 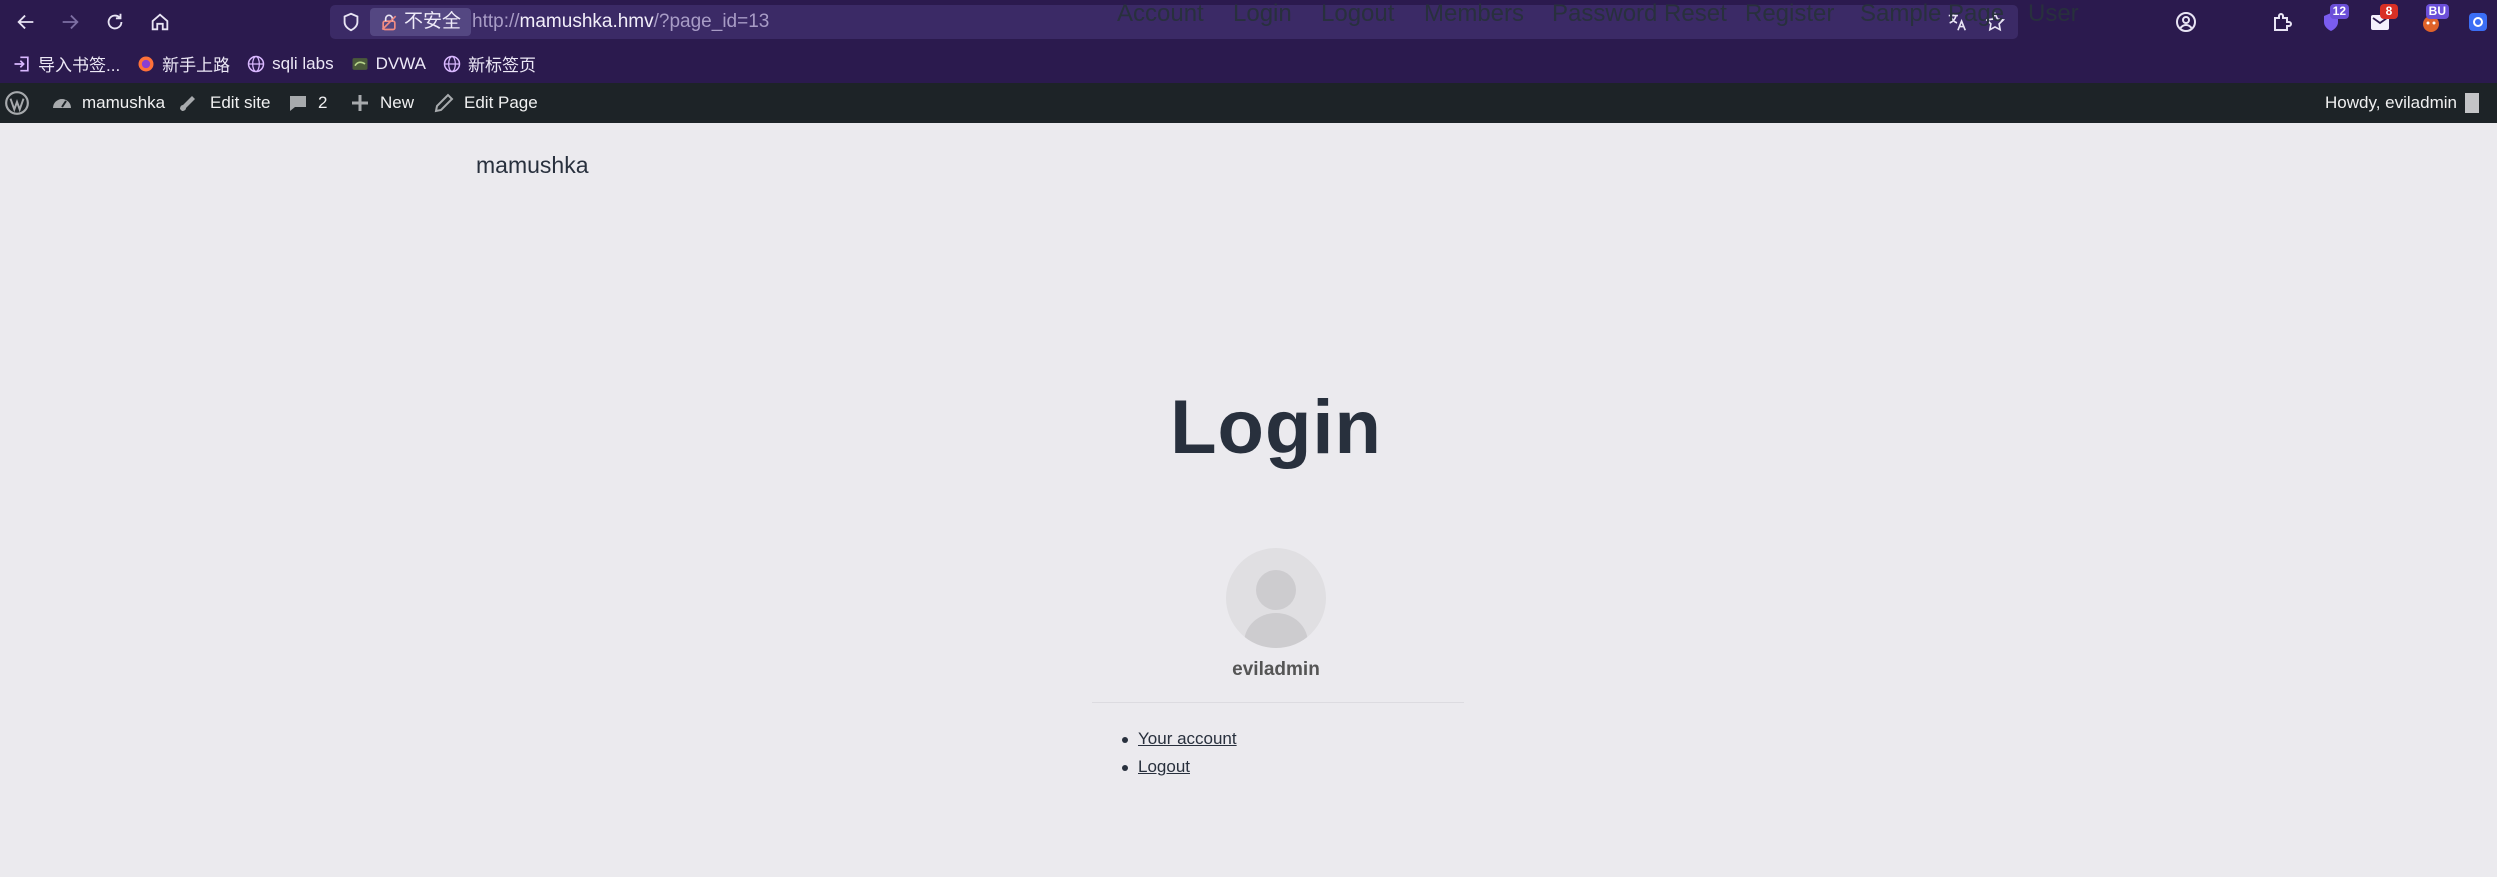 I want to click on extensions-button, so click(x=2282, y=22).